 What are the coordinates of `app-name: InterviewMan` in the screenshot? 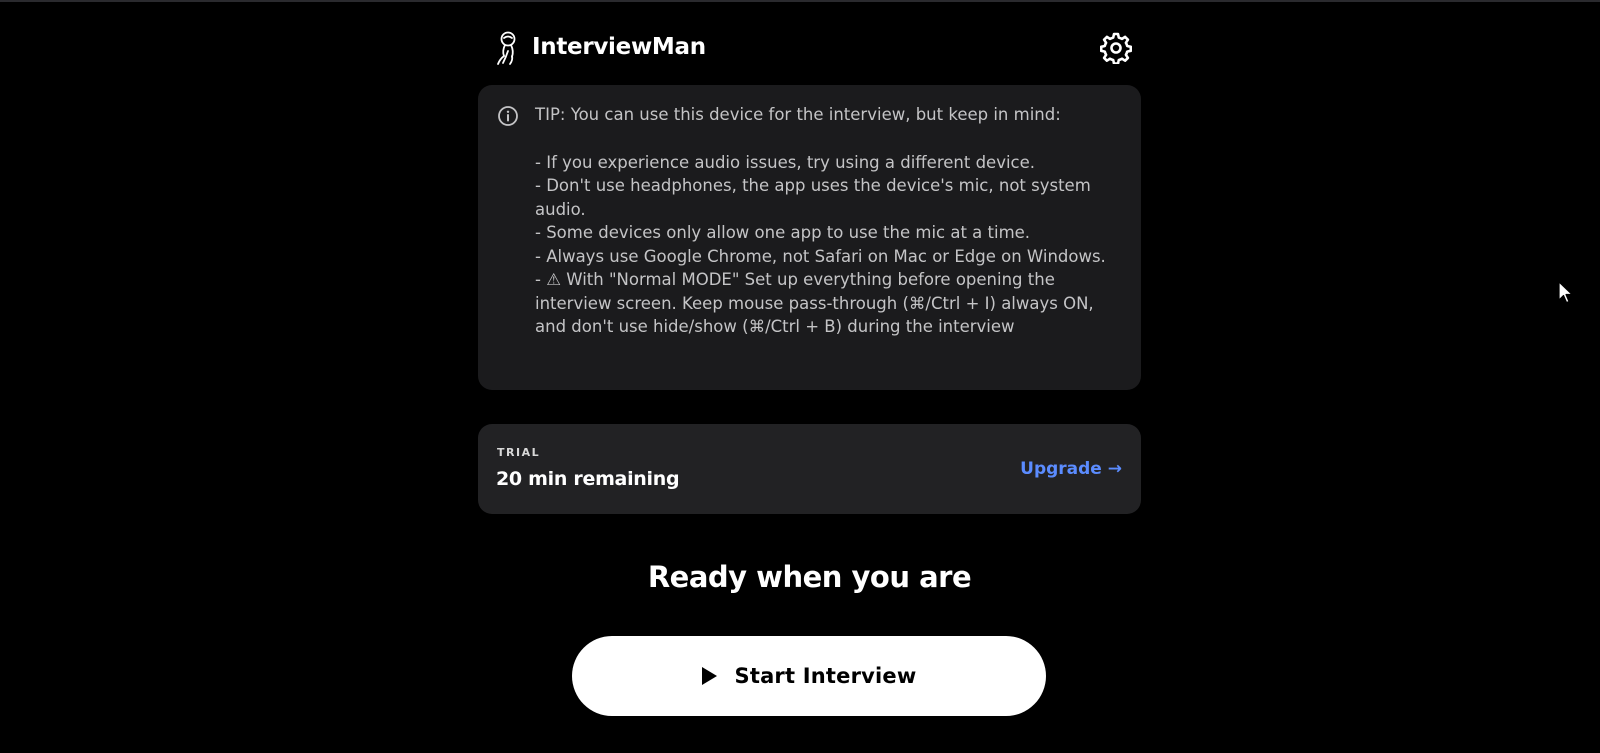 It's located at (619, 47).